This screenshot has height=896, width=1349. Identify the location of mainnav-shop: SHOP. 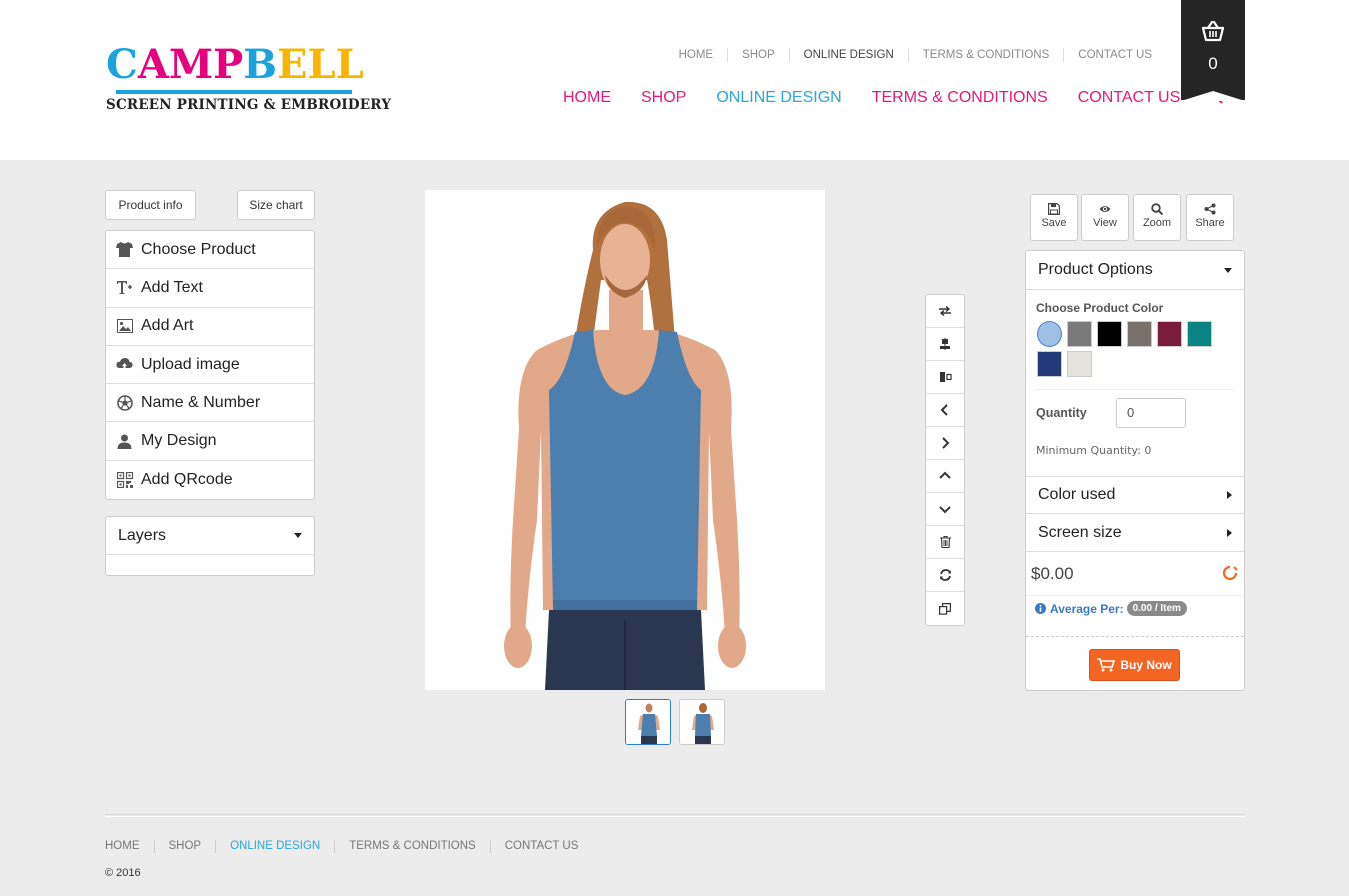
(663, 98).